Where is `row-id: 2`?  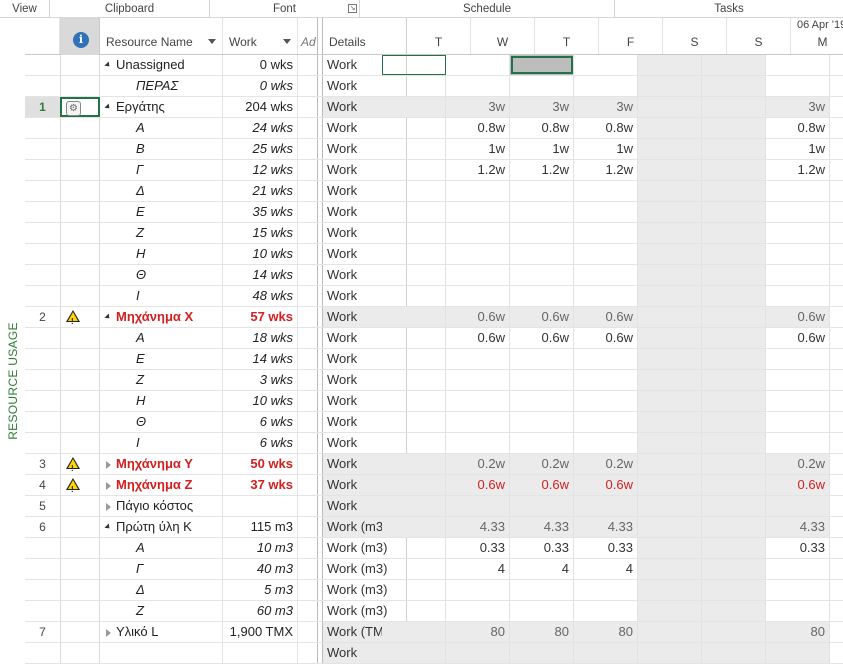
row-id: 2 is located at coordinates (42, 317).